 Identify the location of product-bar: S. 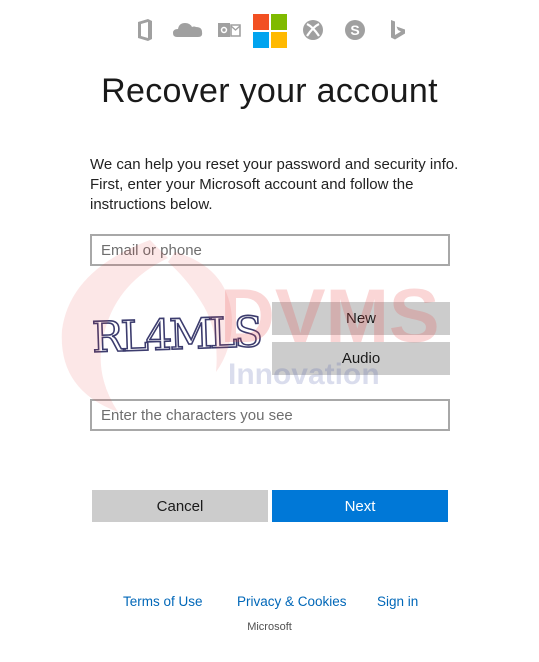
(269, 31).